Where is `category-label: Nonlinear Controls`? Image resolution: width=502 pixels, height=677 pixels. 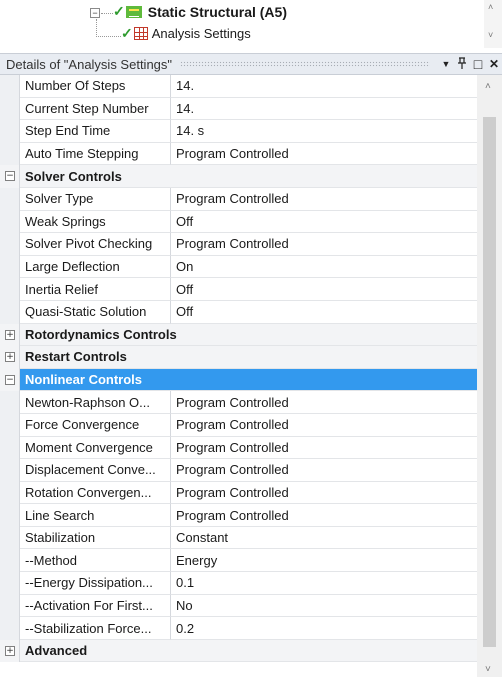 category-label: Nonlinear Controls is located at coordinates (248, 380).